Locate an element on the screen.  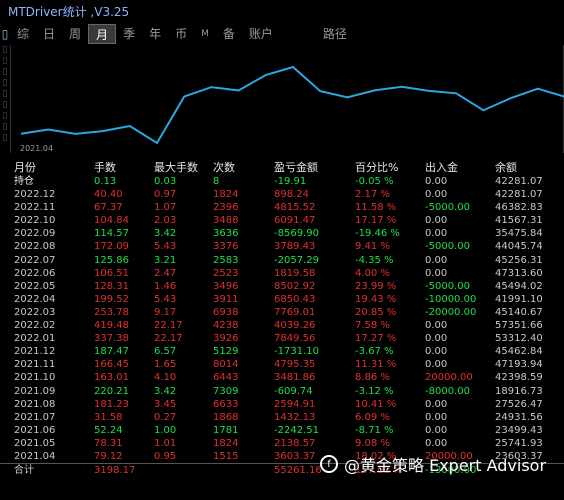
cell-balance: 46382.83 is located at coordinates (519, 208).